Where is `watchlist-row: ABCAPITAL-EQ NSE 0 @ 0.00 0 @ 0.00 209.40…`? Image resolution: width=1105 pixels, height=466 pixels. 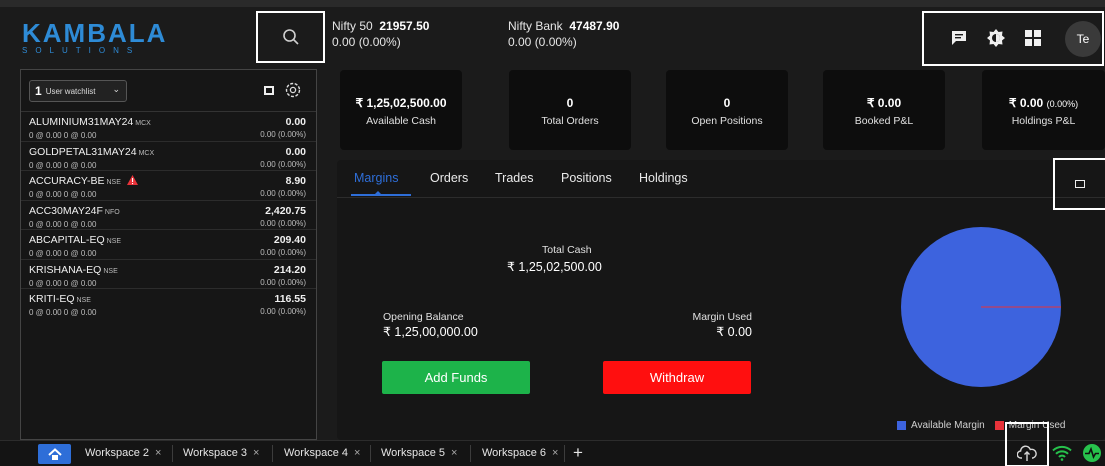
watchlist-row: ABCAPITAL-EQ NSE 0 @ 0.00 0 @ 0.00 209.40… is located at coordinates (168, 245).